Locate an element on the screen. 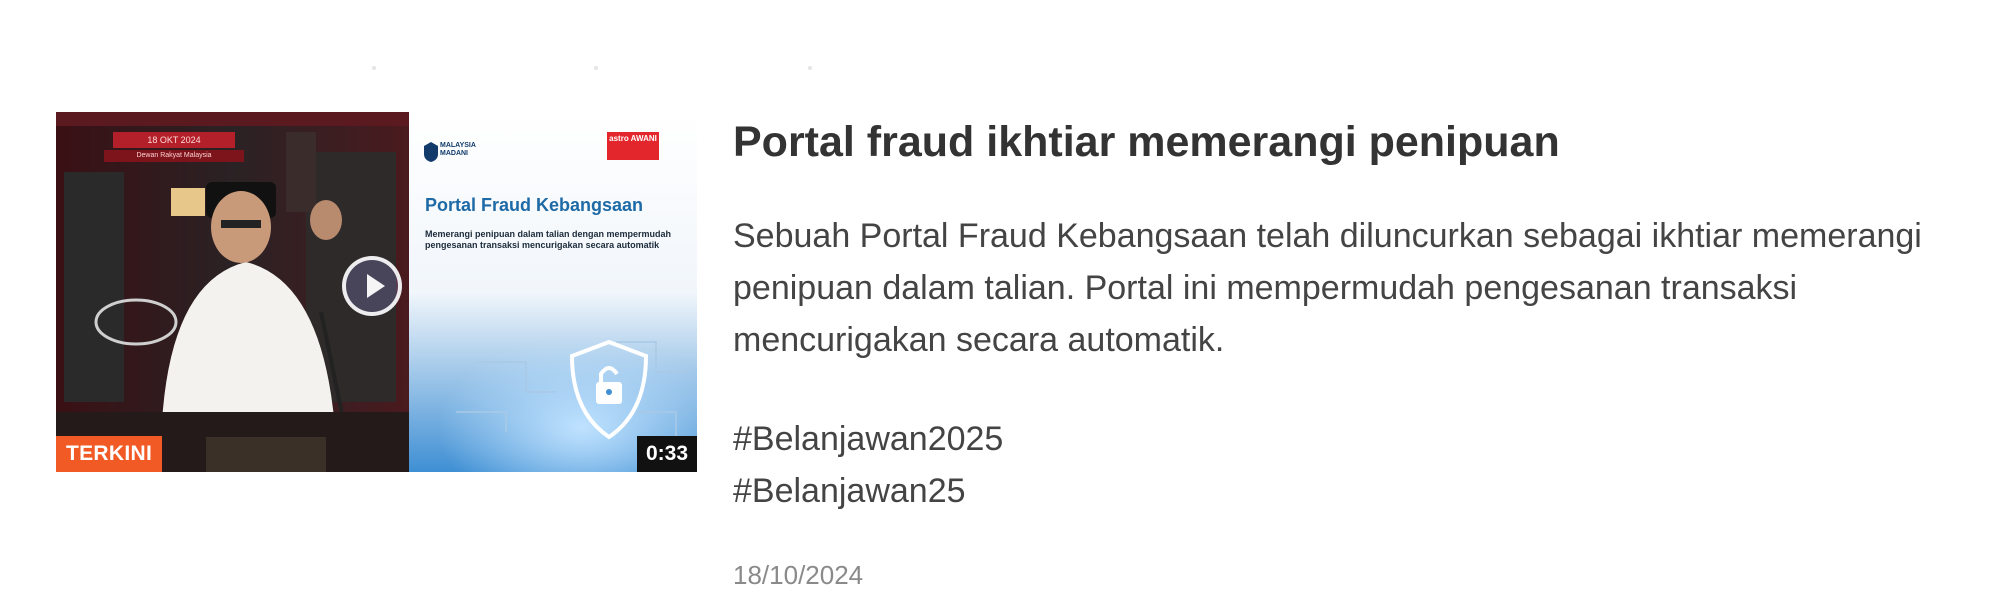 This screenshot has height=600, width=2000. play-icon is located at coordinates (372, 286).